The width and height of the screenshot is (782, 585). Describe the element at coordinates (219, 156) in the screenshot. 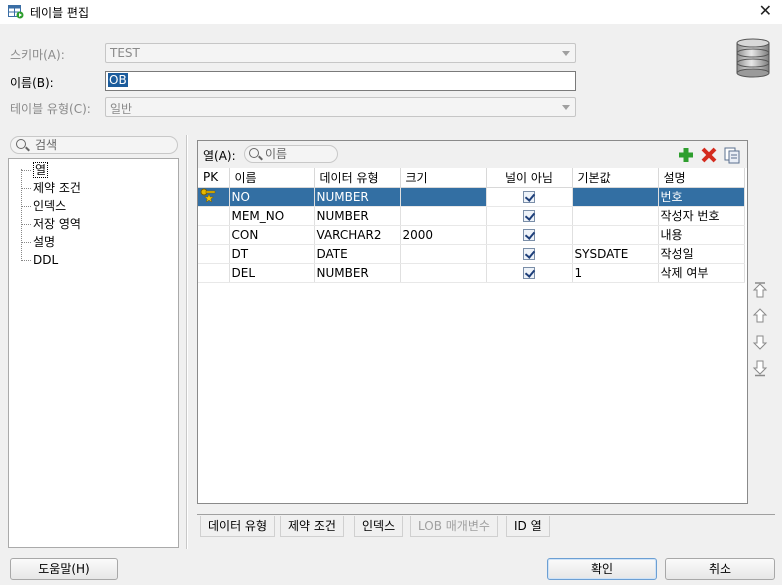

I see `columns-label: 열(A):` at that location.